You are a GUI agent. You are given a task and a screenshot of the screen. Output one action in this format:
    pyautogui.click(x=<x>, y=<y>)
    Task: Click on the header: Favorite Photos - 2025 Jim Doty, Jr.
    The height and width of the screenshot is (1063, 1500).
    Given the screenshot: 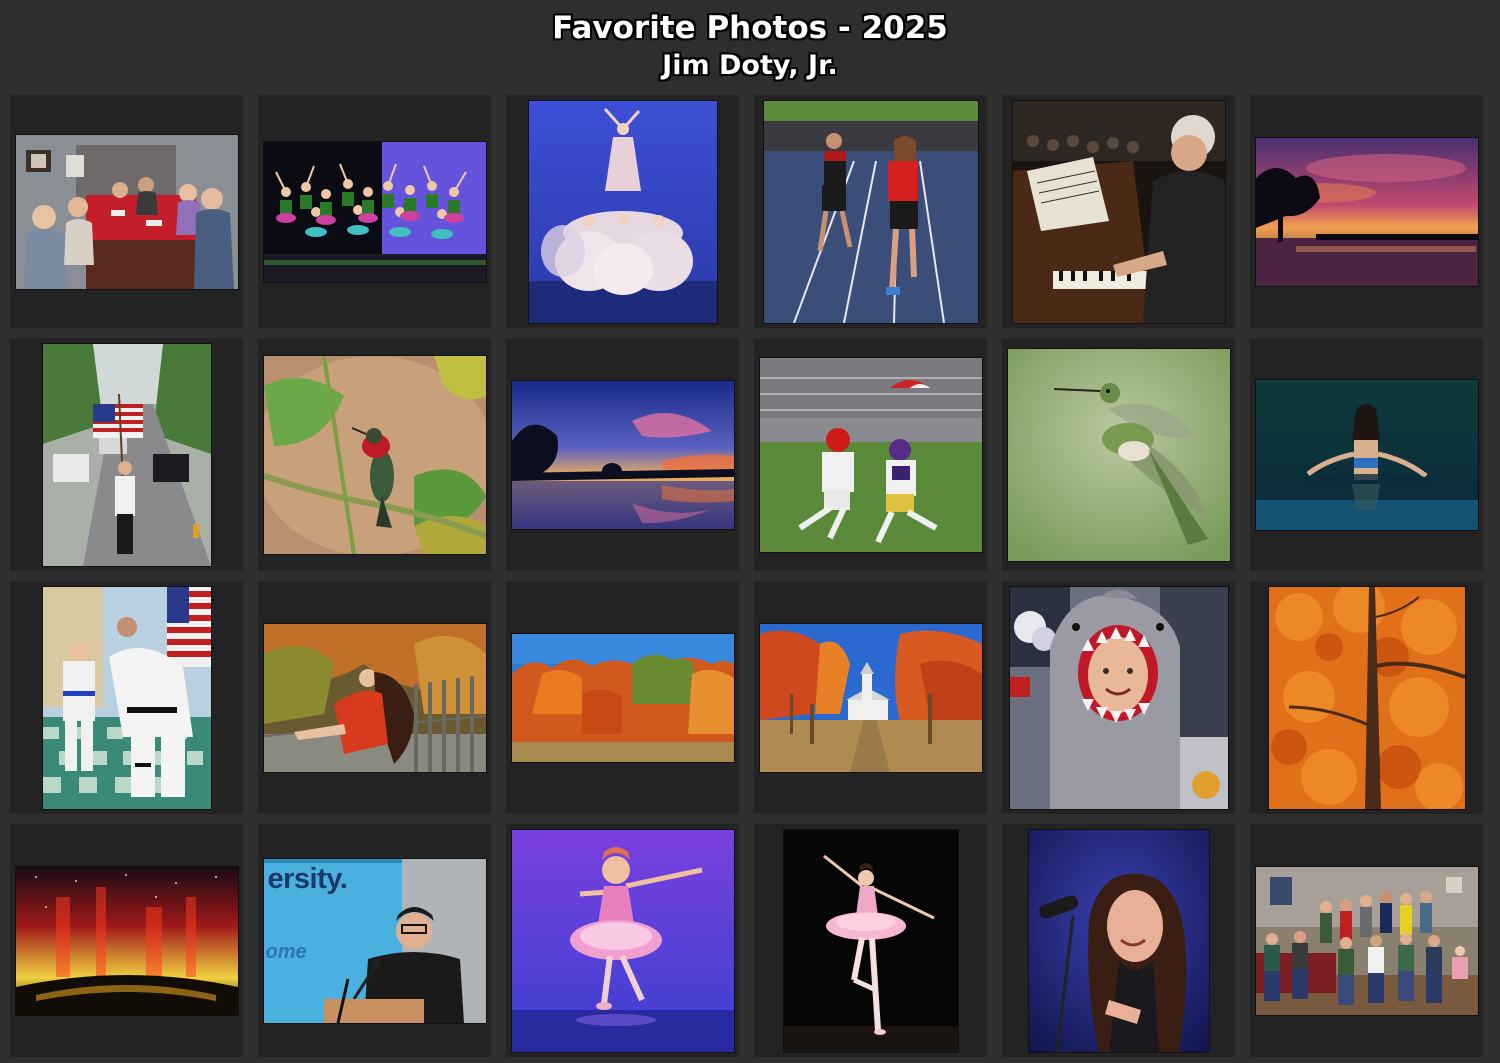 What is the action you would take?
    pyautogui.click(x=750, y=46)
    